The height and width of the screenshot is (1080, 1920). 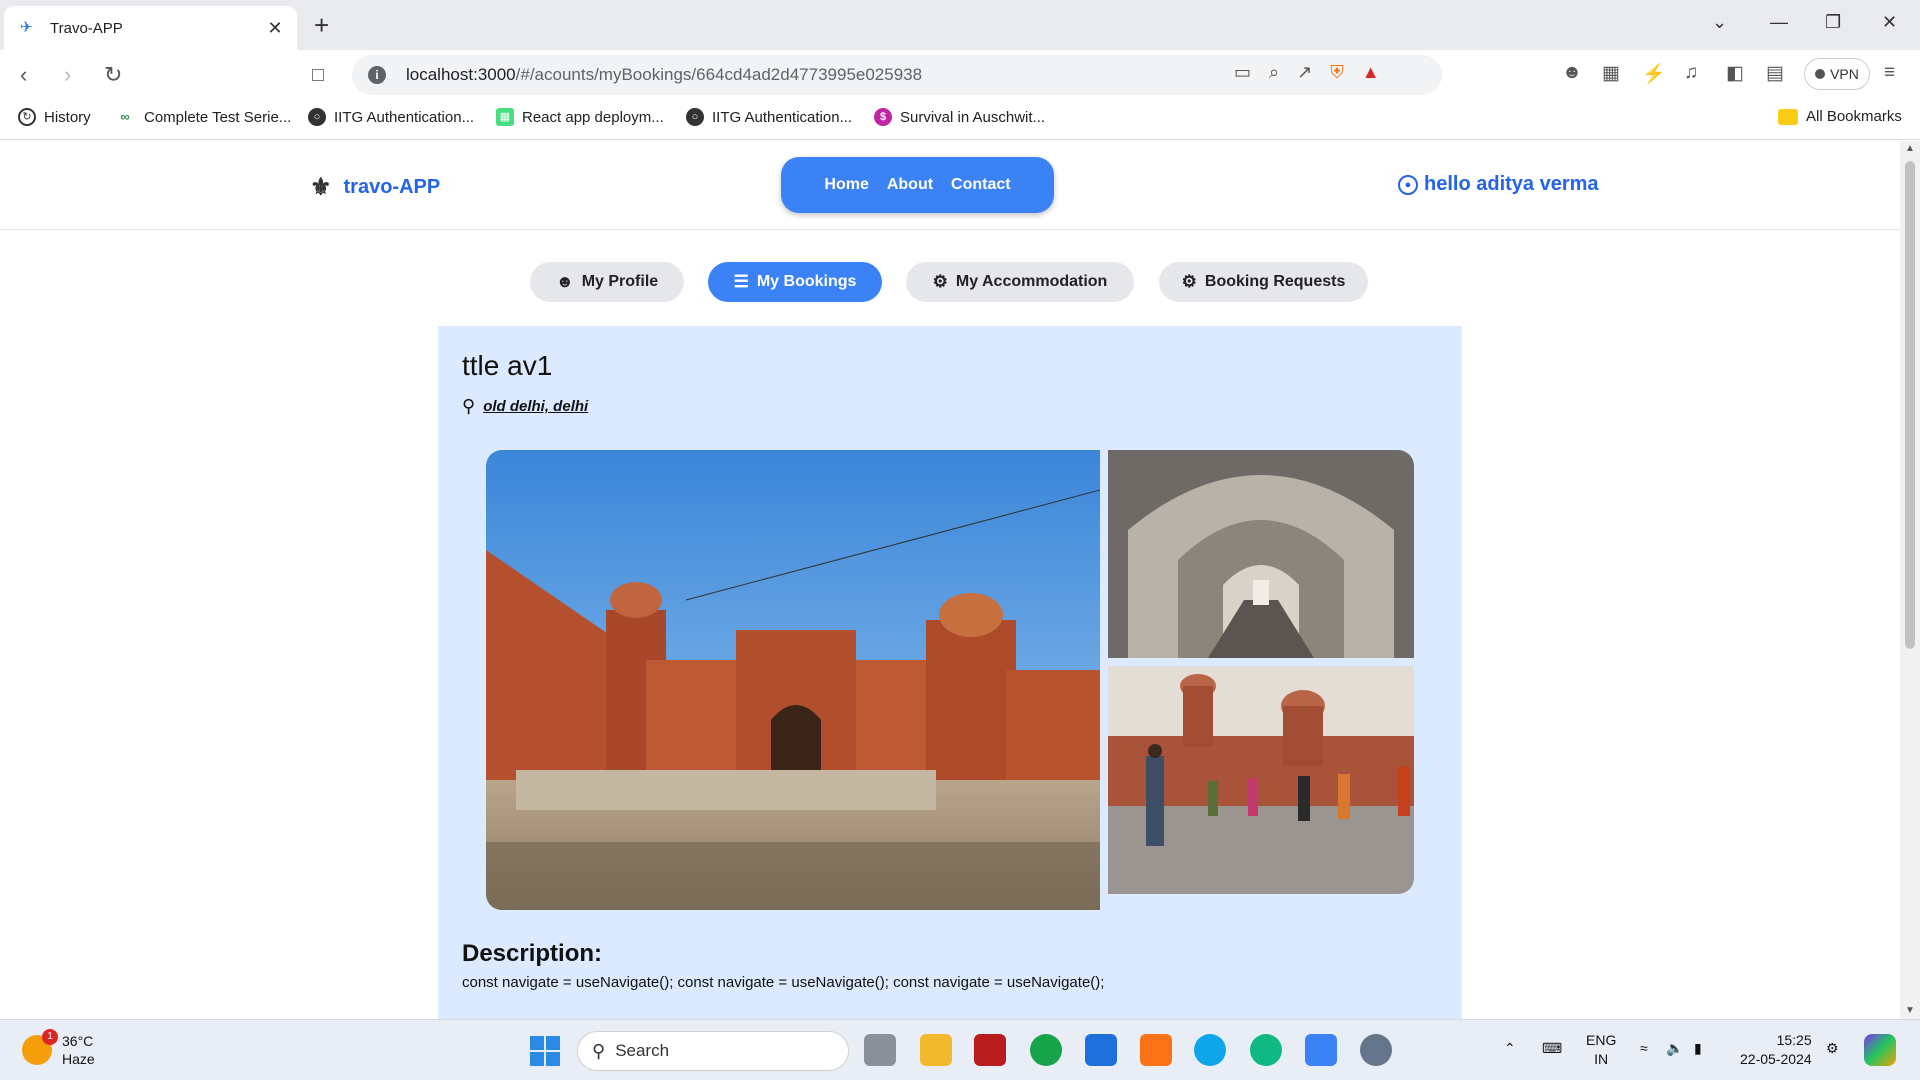 What do you see at coordinates (1611, 73) in the screenshot?
I see `extensions-puzzle-icon: ▦` at bounding box center [1611, 73].